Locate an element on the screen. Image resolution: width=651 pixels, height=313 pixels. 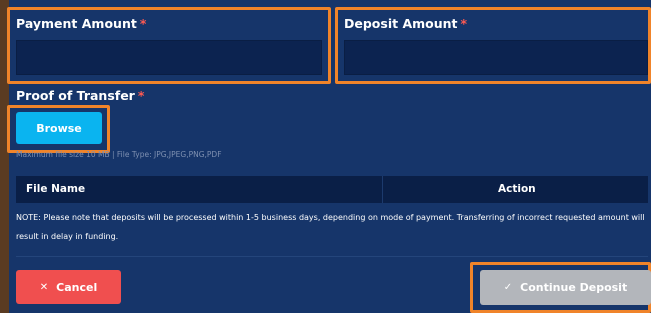
proof-of-transfer-label: Proof of Transfer * is located at coordinates (80, 95).